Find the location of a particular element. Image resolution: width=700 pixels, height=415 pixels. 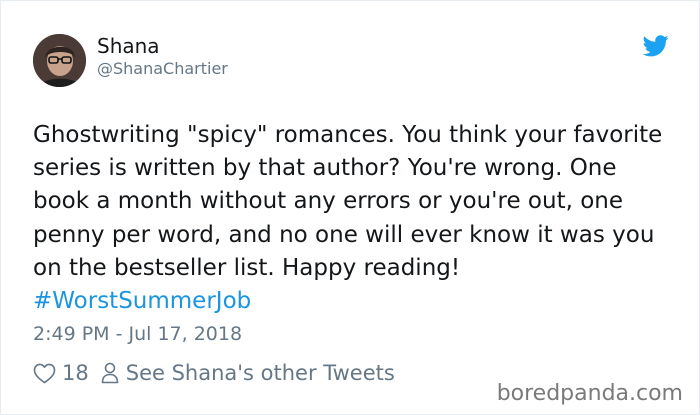

like-button: 18 is located at coordinates (61, 373).